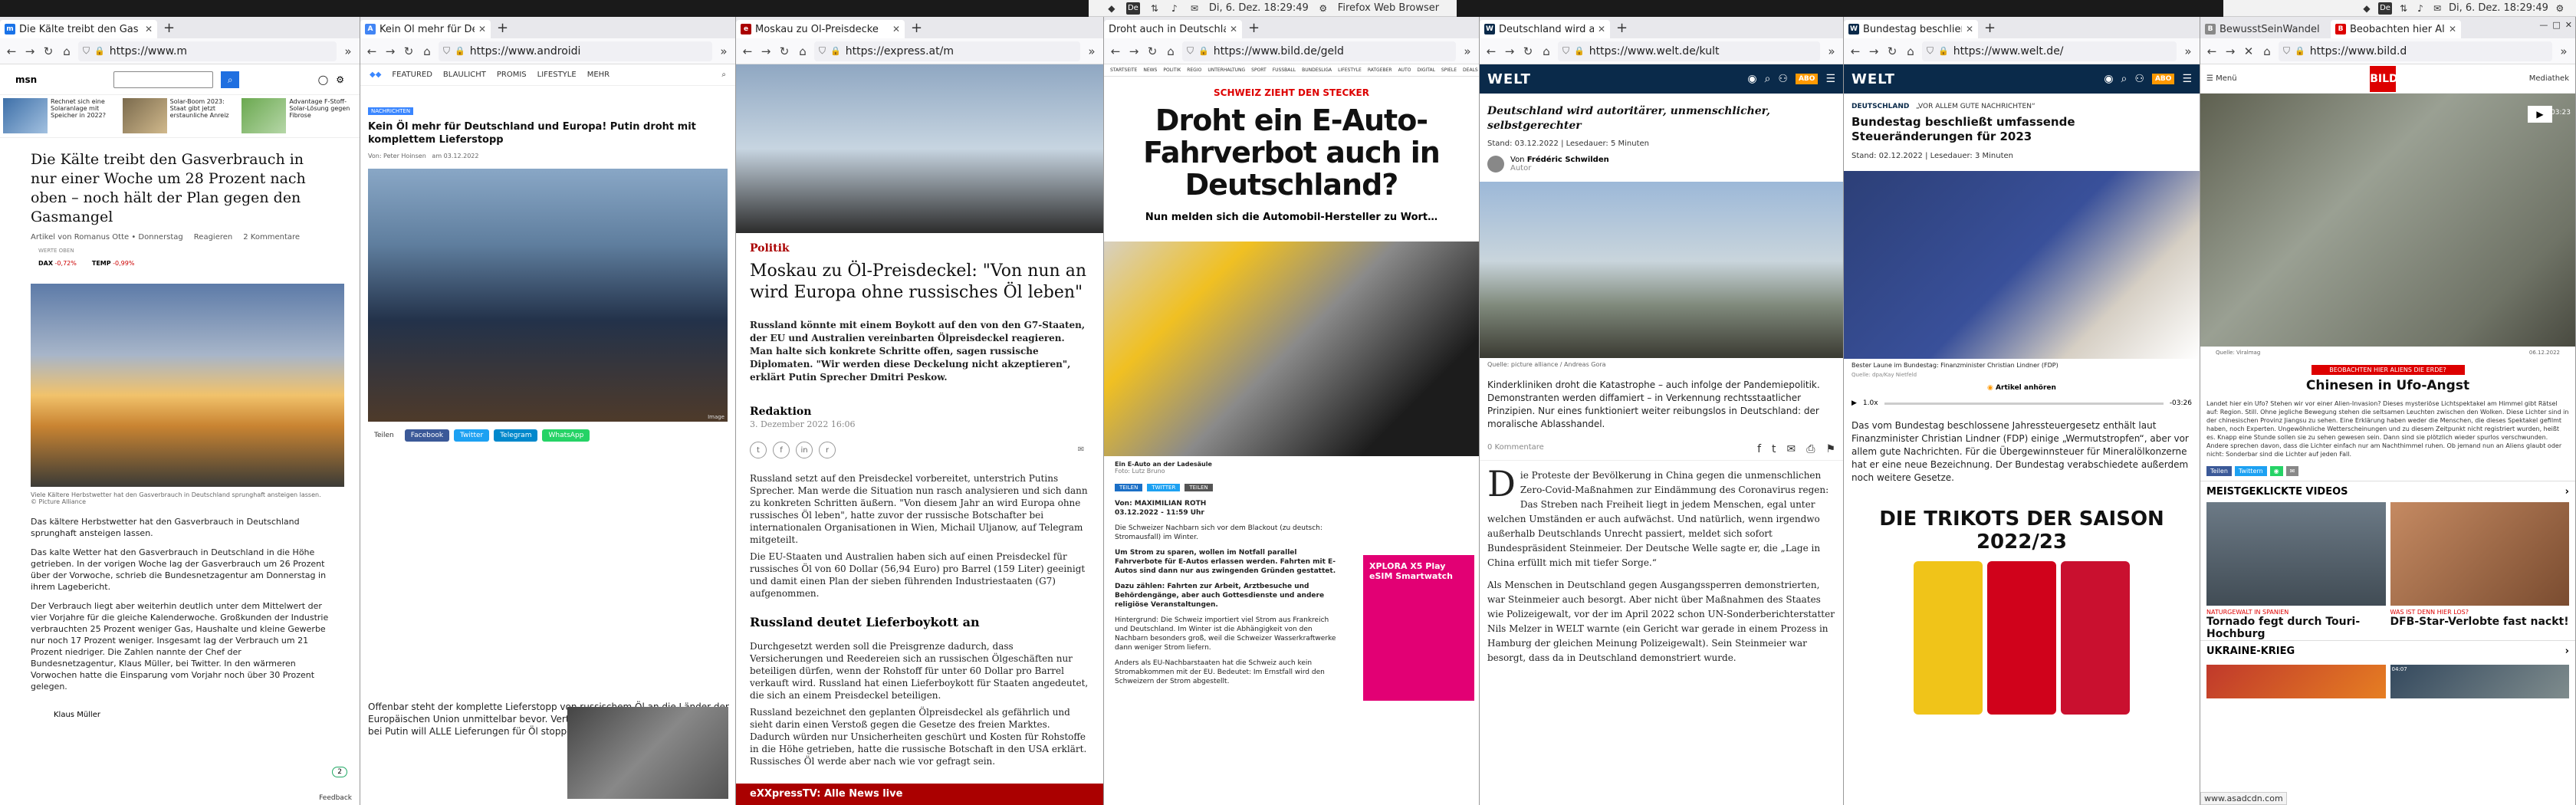  I want to click on stock-item: TEMP -0,99%, so click(113, 264).